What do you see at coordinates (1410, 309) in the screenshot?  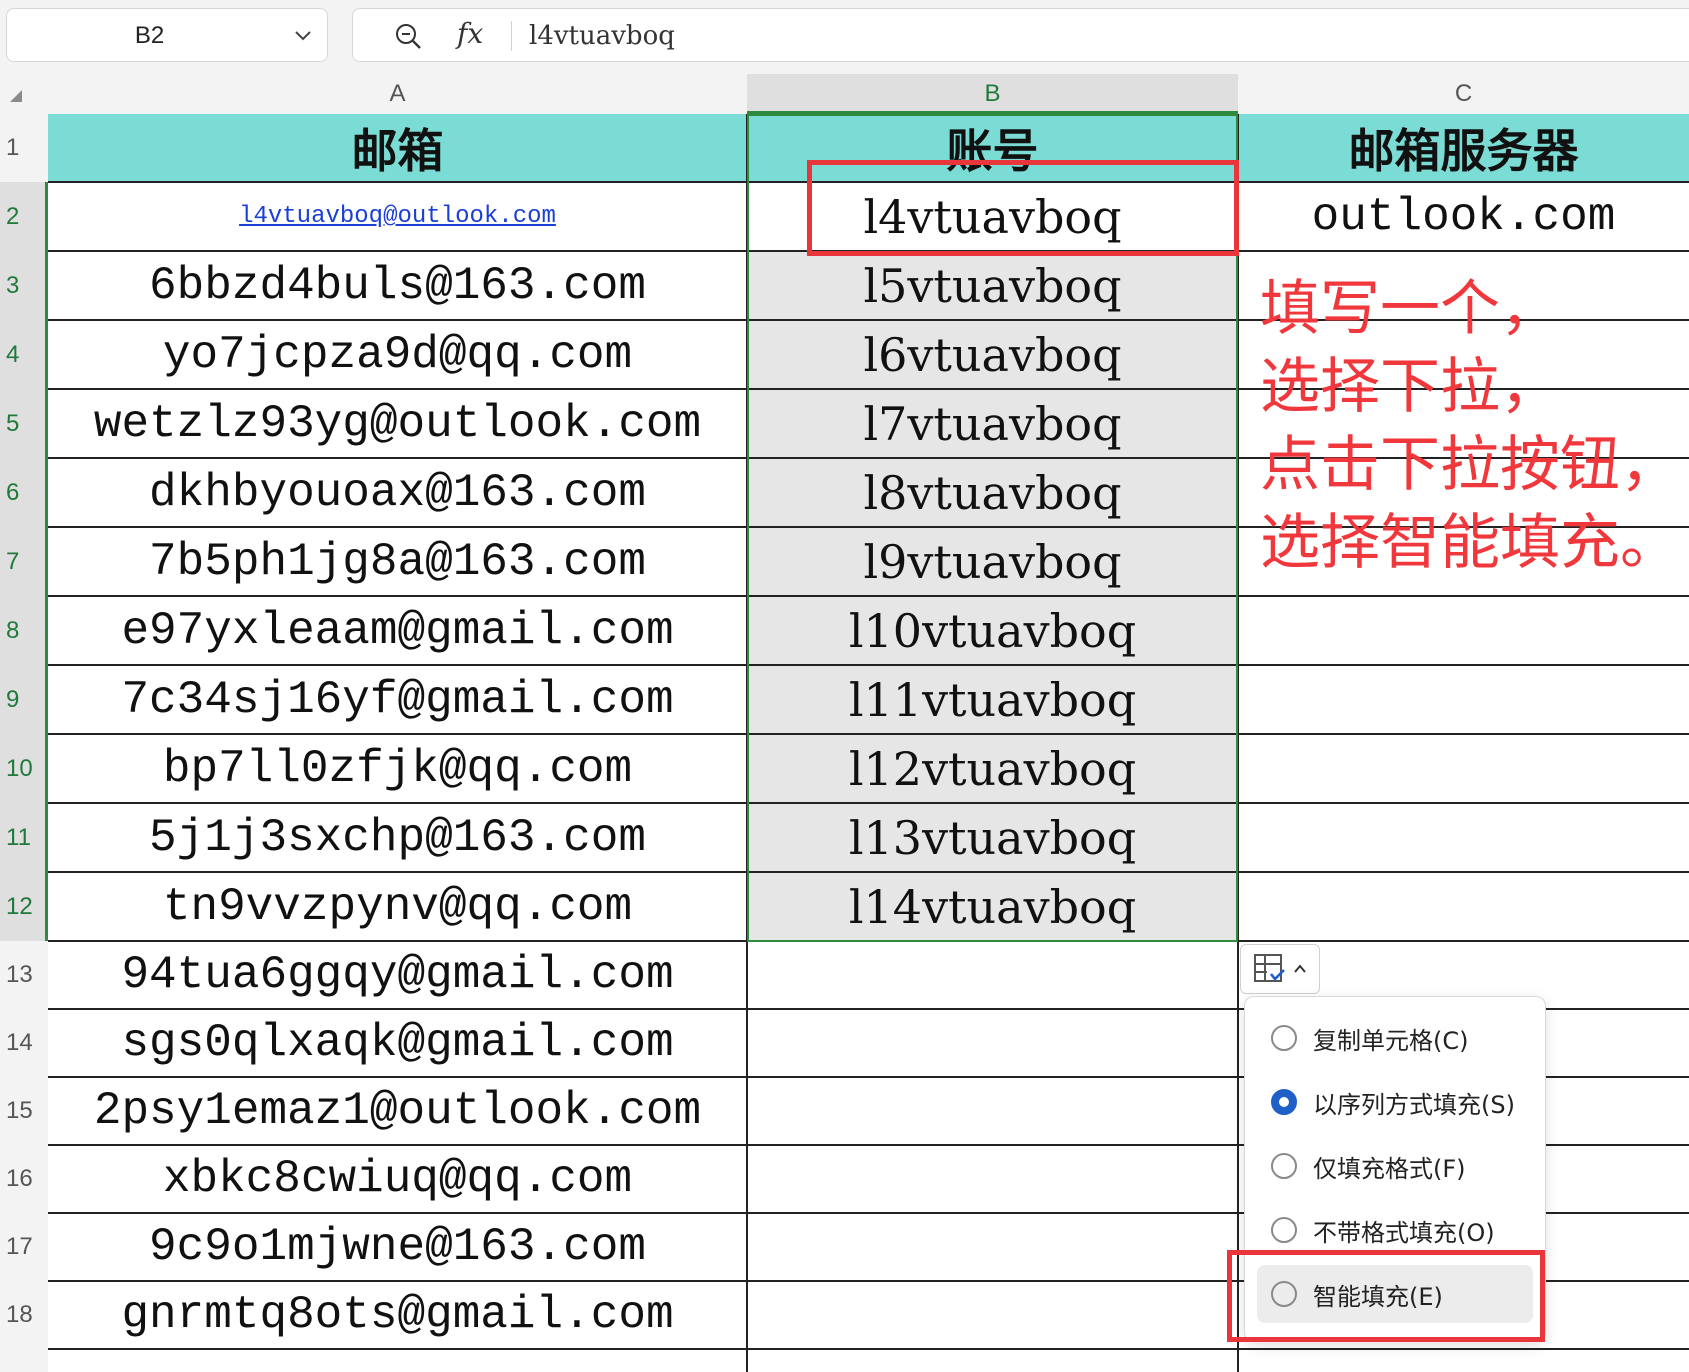 I see `annotation-line: 填写一个，` at bounding box center [1410, 309].